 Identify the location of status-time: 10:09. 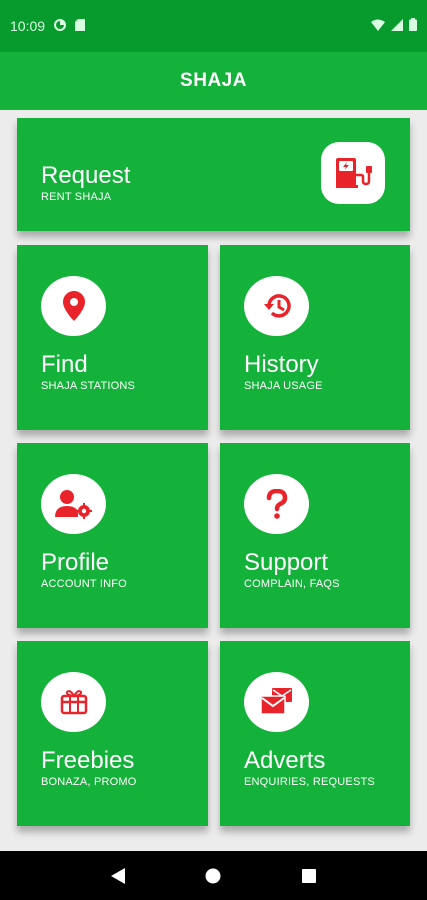
(28, 26).